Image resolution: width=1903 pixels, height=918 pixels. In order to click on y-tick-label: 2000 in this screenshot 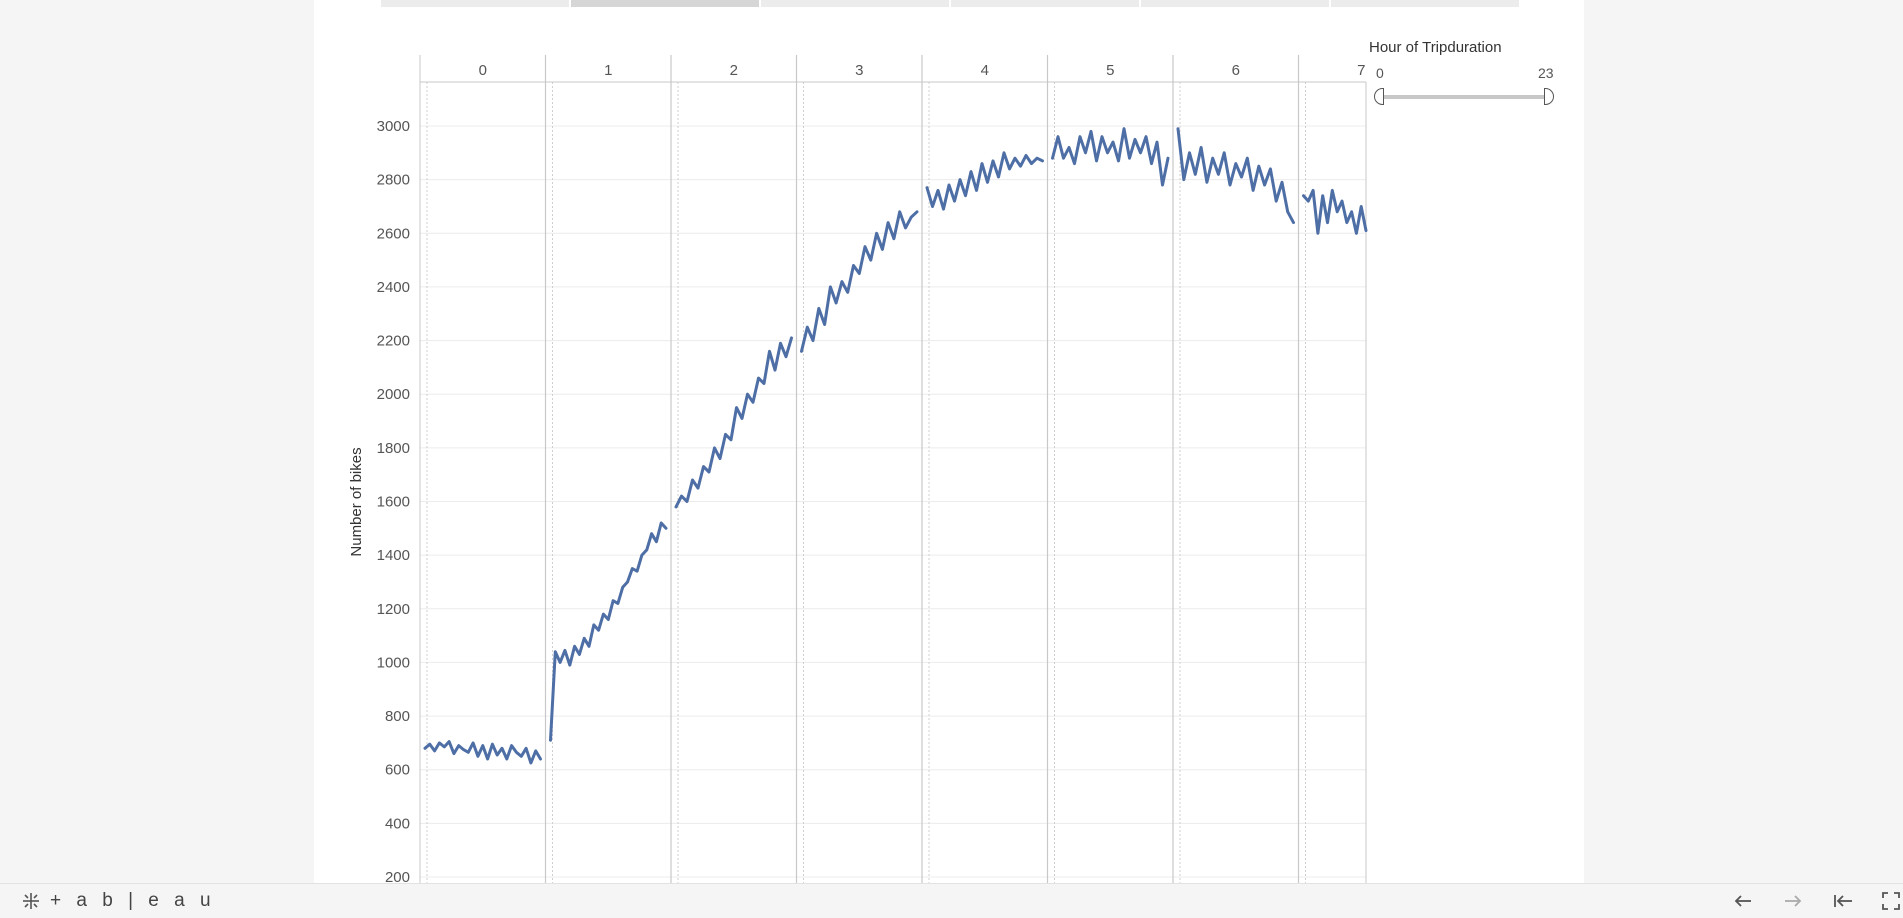, I will do `click(393, 394)`.